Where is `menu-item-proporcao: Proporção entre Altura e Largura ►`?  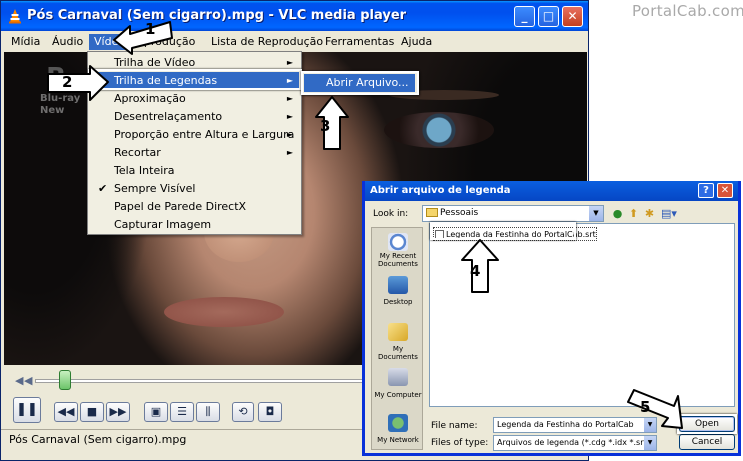
menu-item-proporcao: Proporção entre Altura e Largura ► is located at coordinates (194, 135).